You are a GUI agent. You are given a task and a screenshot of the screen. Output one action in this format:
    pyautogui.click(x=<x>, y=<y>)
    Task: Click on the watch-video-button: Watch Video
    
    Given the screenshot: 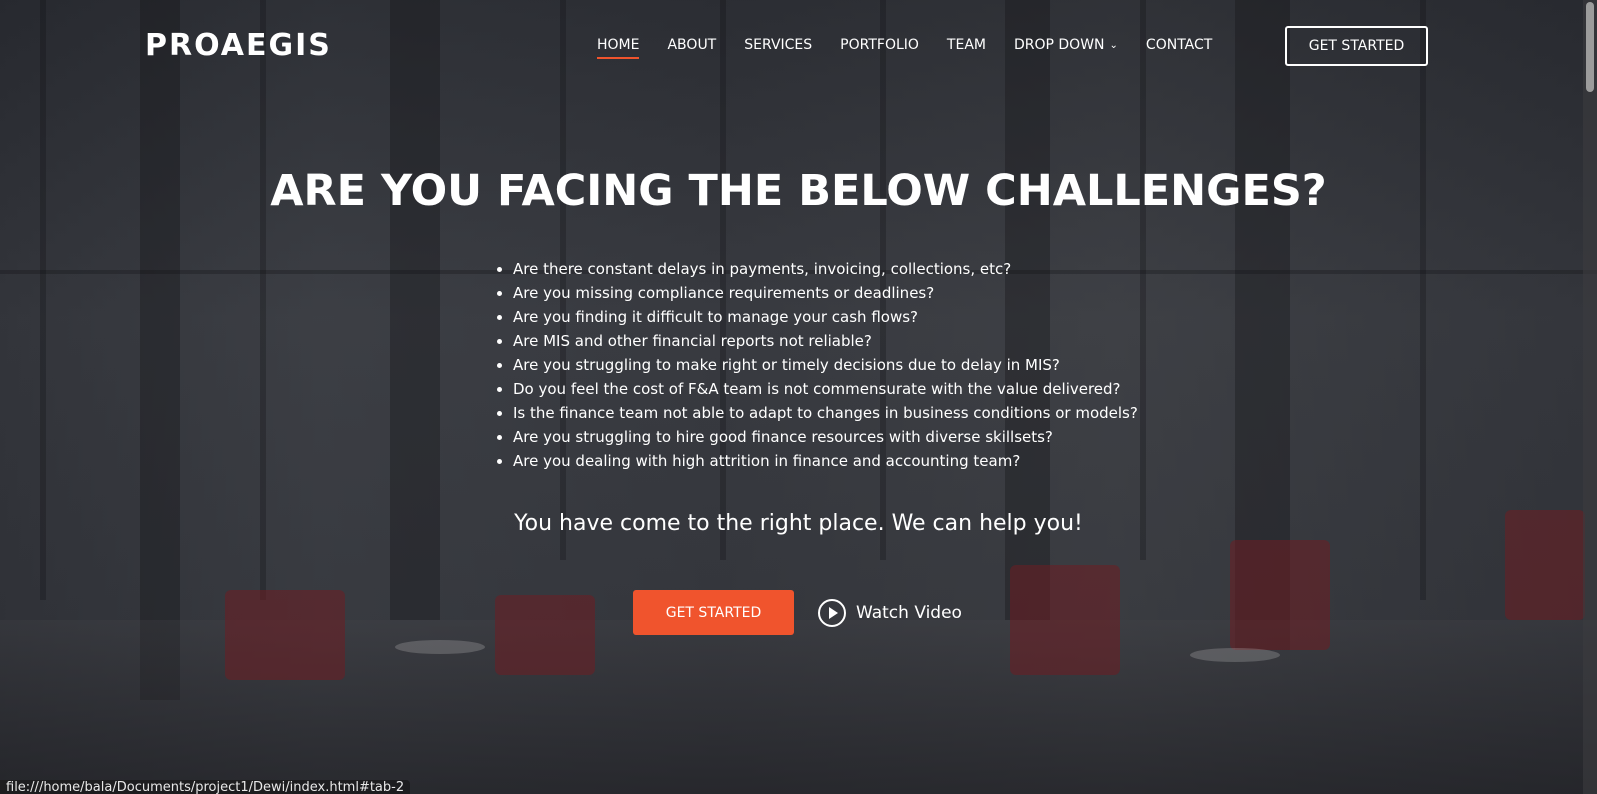 What is the action you would take?
    pyautogui.click(x=890, y=613)
    